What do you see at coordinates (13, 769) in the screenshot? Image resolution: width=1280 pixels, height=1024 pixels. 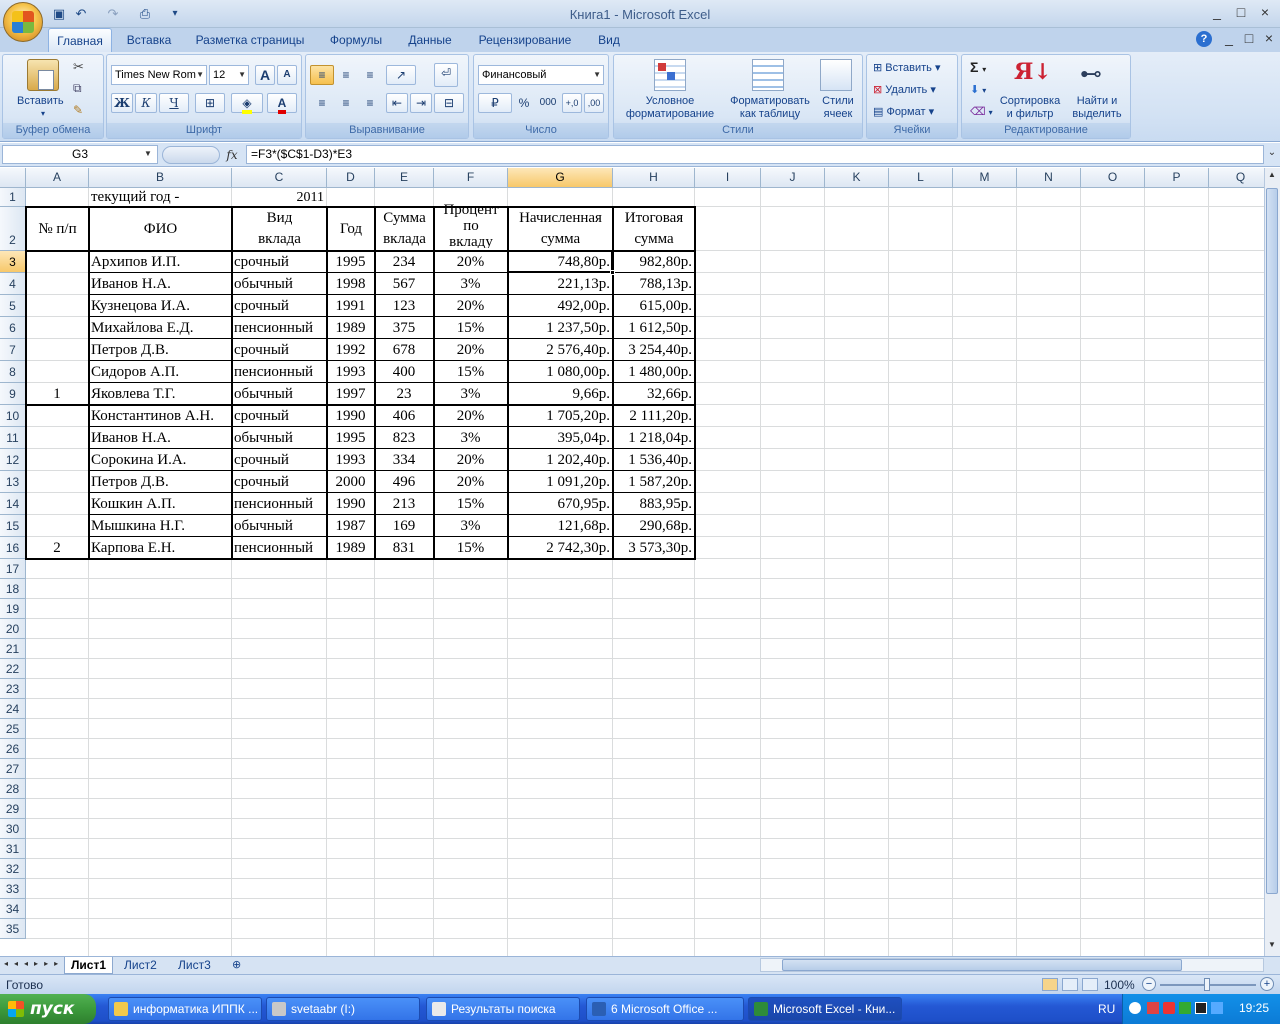 I see `row-header: 27` at bounding box center [13, 769].